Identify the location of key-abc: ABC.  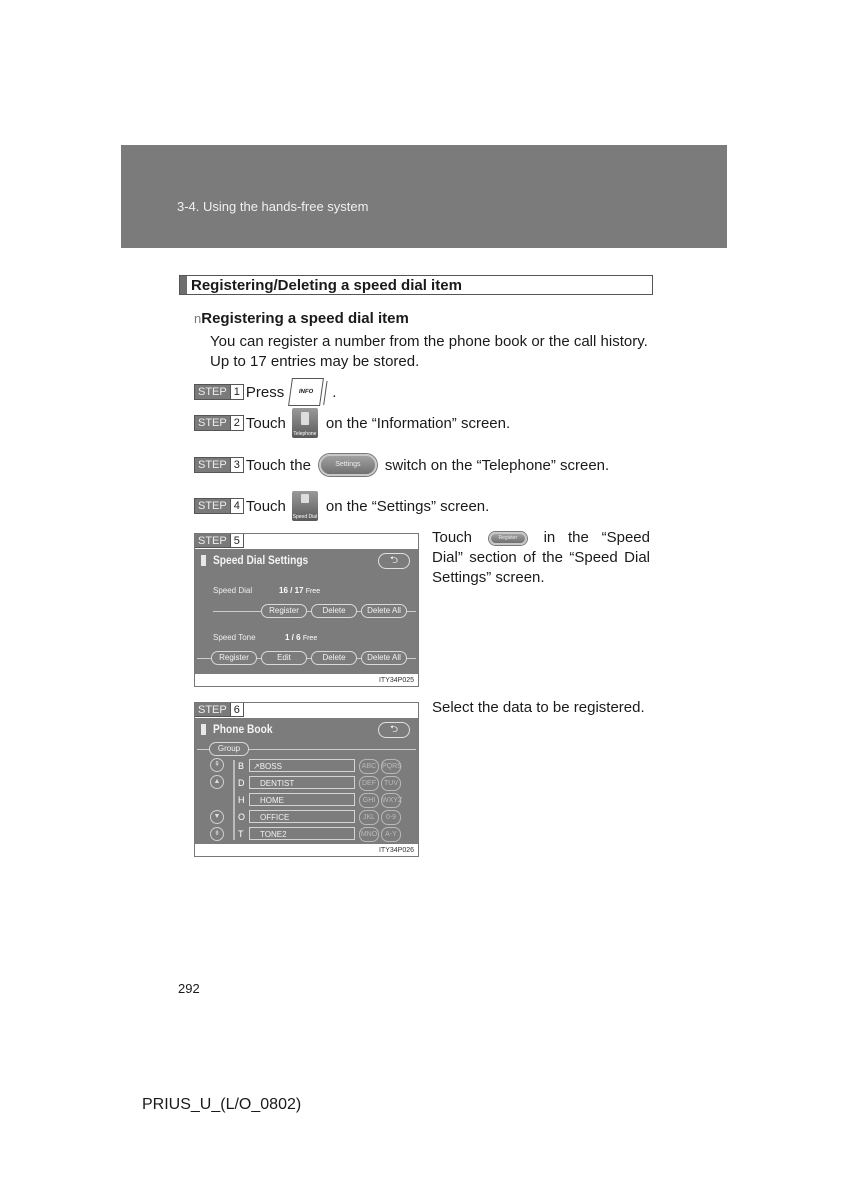
(369, 766).